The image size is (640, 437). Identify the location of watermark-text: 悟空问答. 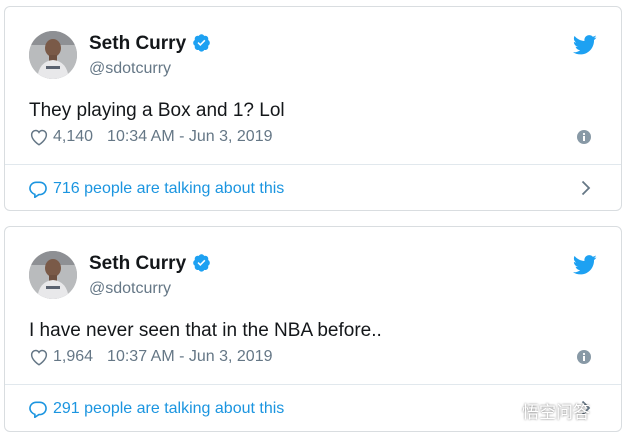
(556, 412).